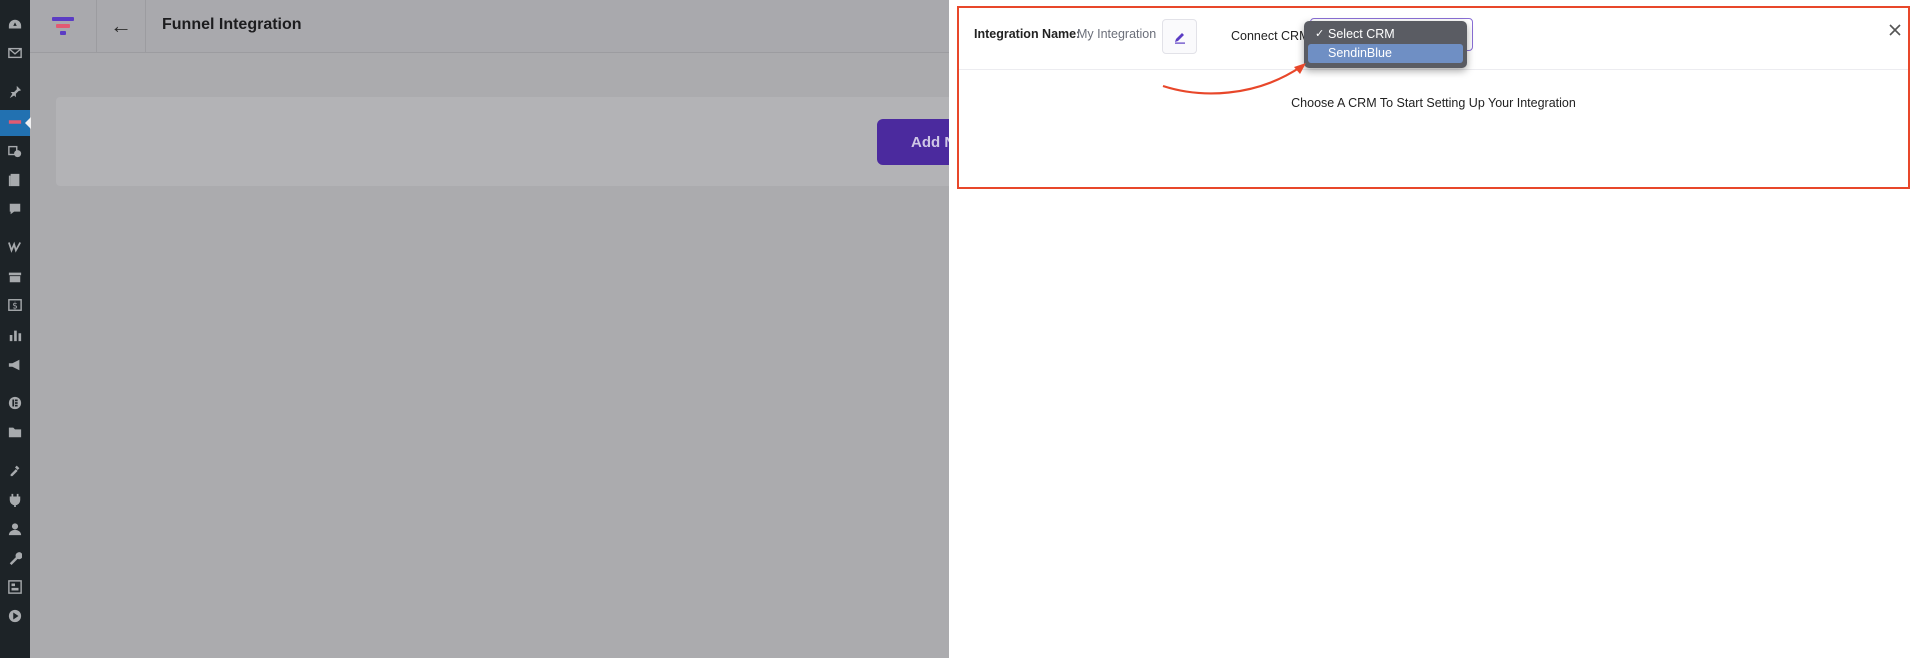 The image size is (1920, 658). Describe the element at coordinates (15, 500) in the screenshot. I see `plugins-icon` at that location.